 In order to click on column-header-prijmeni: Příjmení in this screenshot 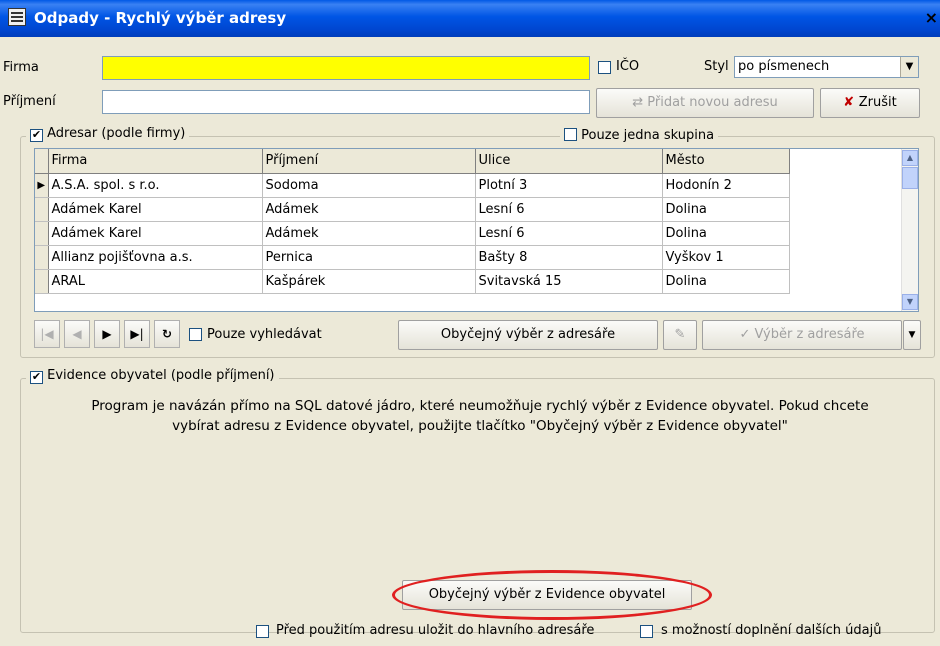, I will do `click(369, 161)`.